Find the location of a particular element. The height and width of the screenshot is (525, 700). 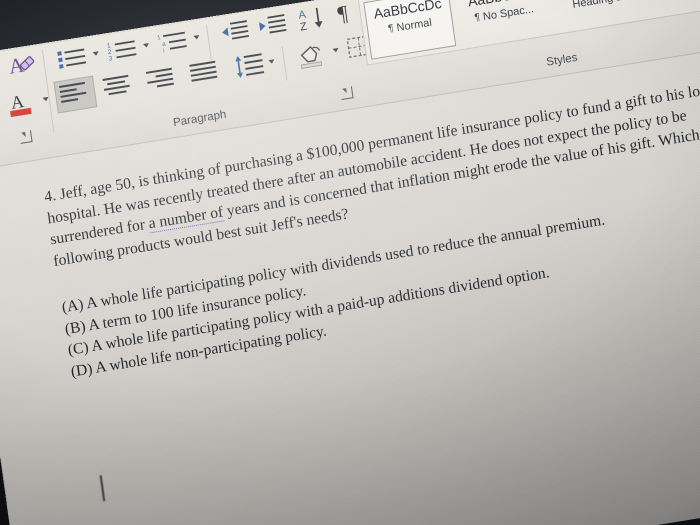

shading-icon is located at coordinates (311, 57).